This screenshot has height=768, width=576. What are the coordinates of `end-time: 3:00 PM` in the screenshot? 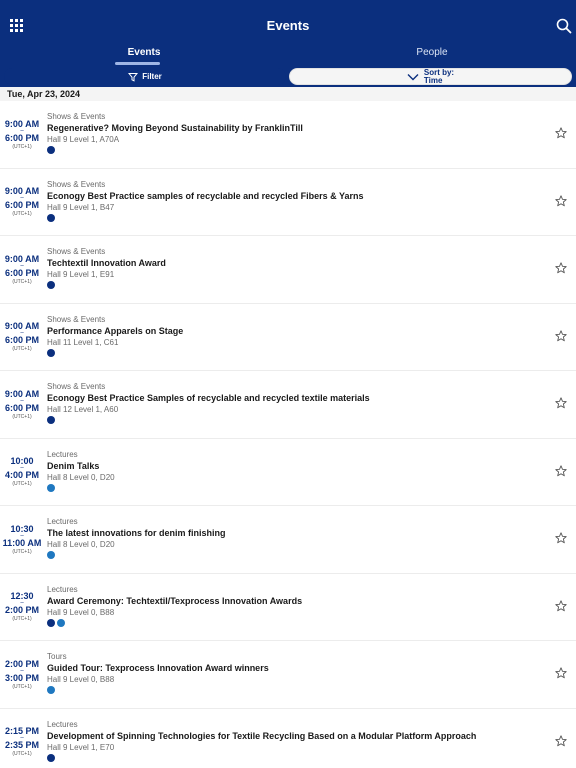 It's located at (21, 677).